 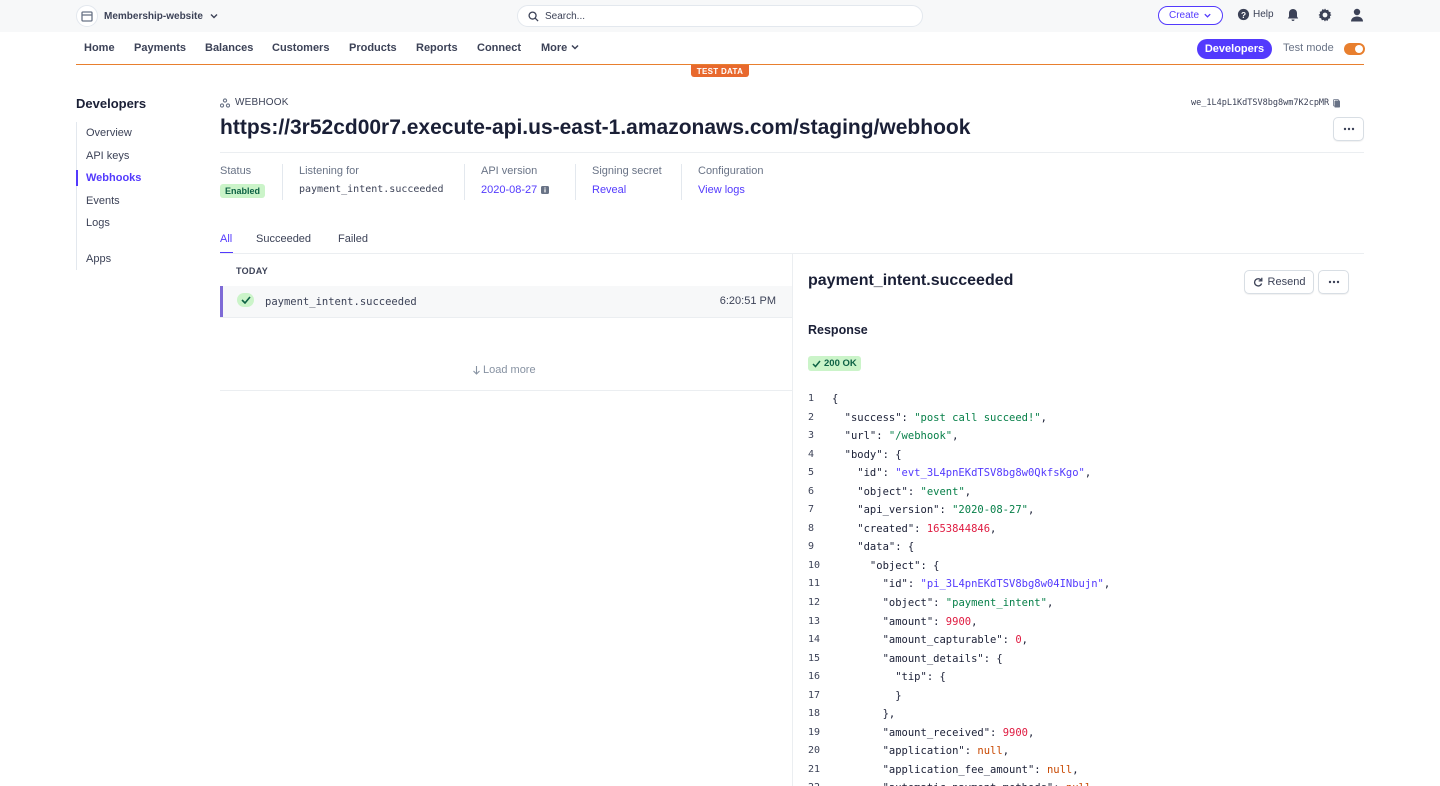 I want to click on code-line: 18 },, so click(x=1108, y=714).